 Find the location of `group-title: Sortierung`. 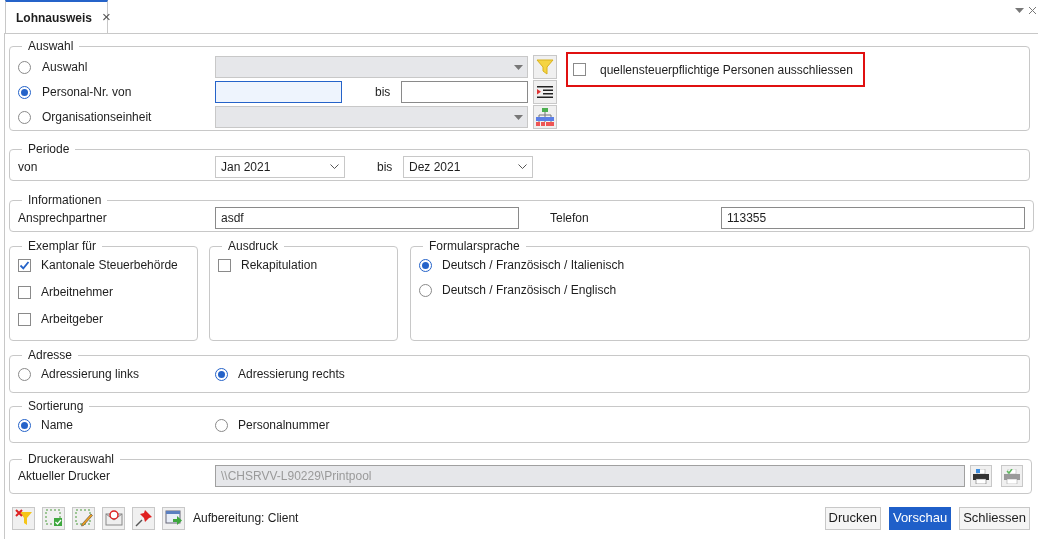

group-title: Sortierung is located at coordinates (56, 406).